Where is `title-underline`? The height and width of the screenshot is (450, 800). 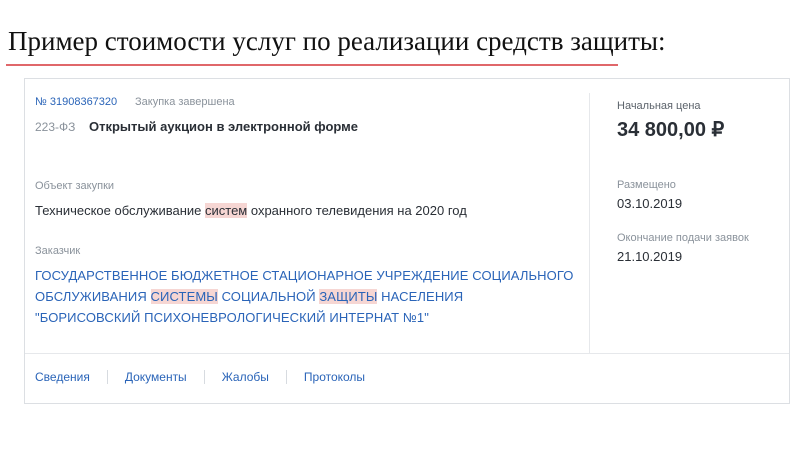 title-underline is located at coordinates (312, 65).